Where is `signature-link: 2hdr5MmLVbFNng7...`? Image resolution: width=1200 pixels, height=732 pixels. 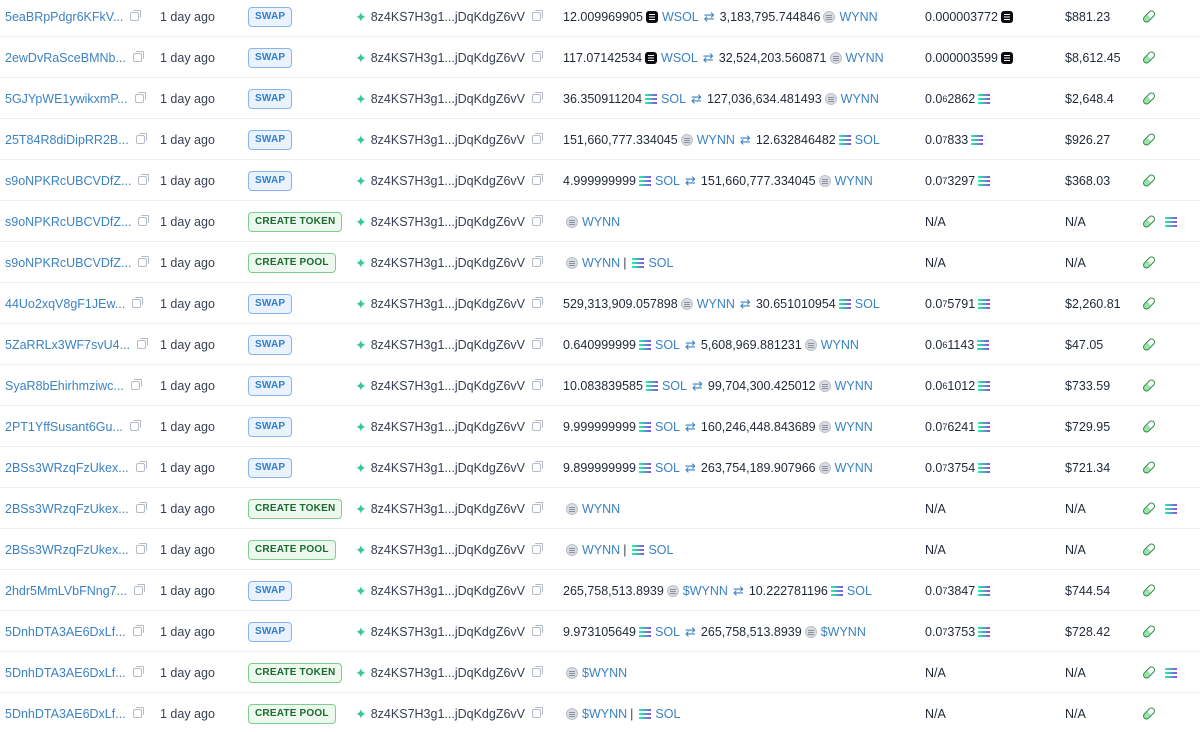 signature-link: 2hdr5MmLVbFNng7... is located at coordinates (66, 591).